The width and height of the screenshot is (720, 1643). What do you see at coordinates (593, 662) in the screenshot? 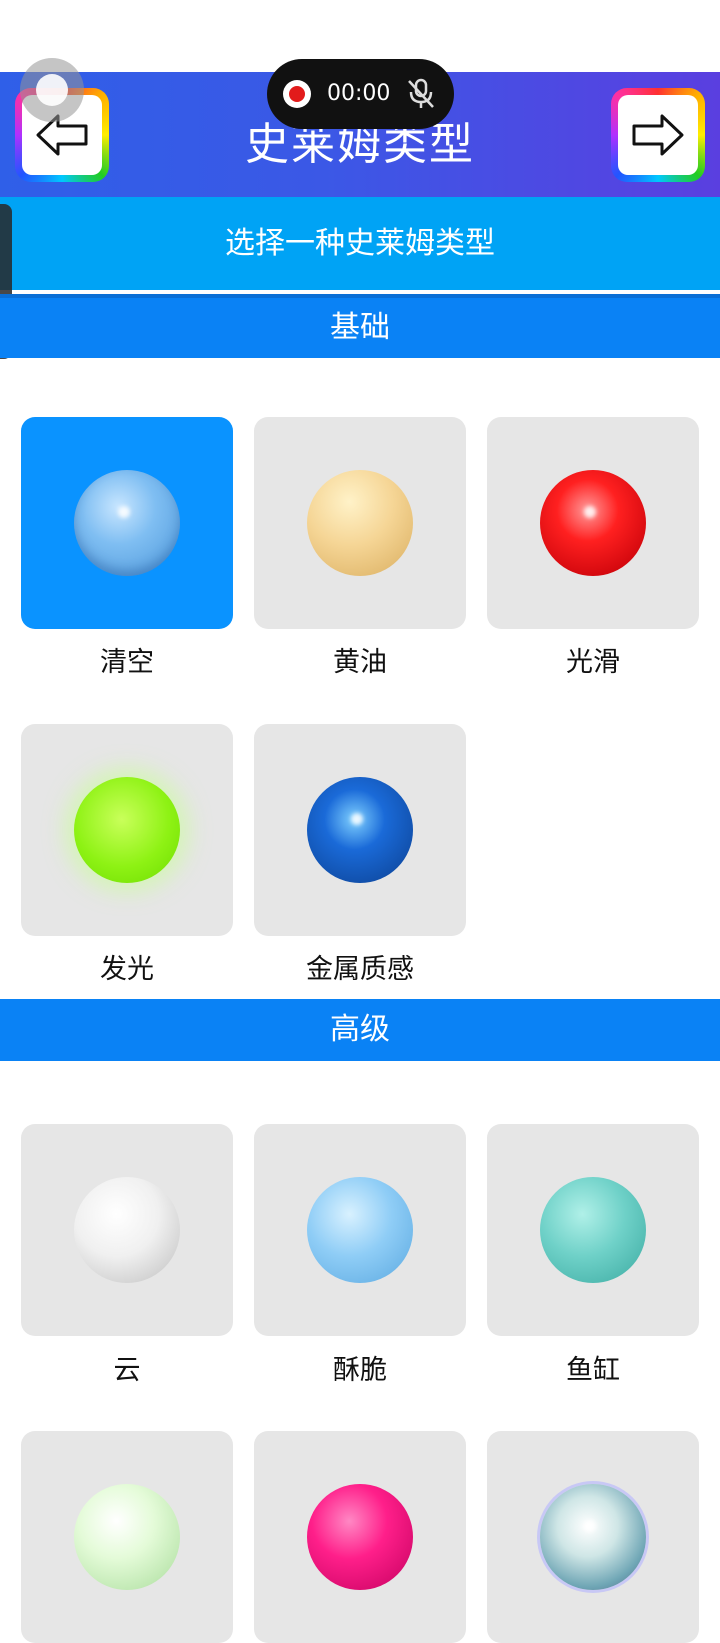
I see `slime-type-label: 光滑` at bounding box center [593, 662].